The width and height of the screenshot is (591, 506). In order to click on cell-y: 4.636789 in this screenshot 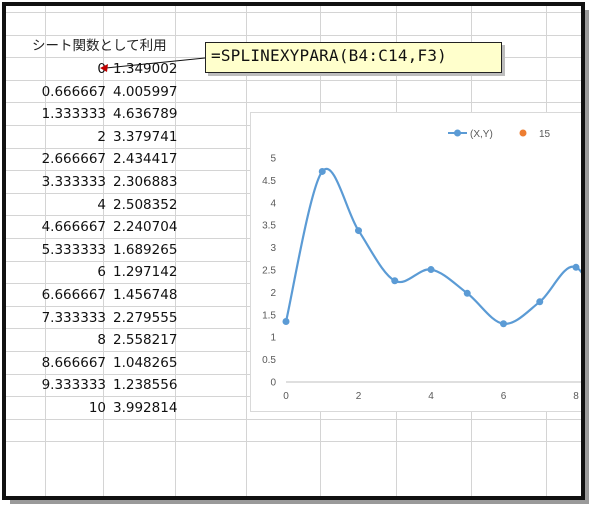, I will do `click(145, 114)`.